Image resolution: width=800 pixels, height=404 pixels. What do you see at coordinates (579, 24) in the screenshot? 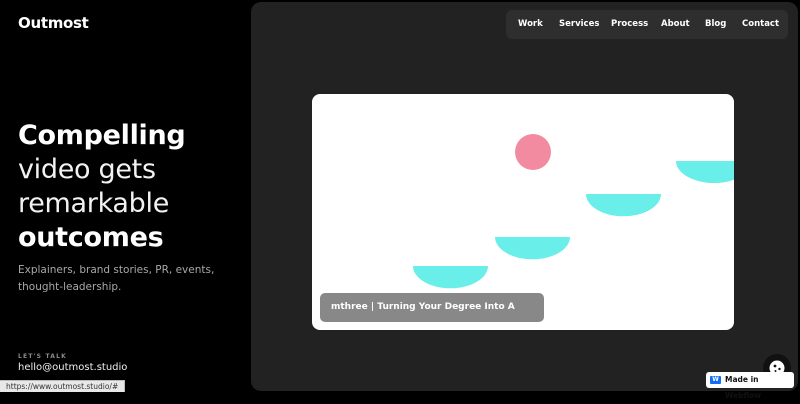
I see `nav-item-services: Services` at bounding box center [579, 24].